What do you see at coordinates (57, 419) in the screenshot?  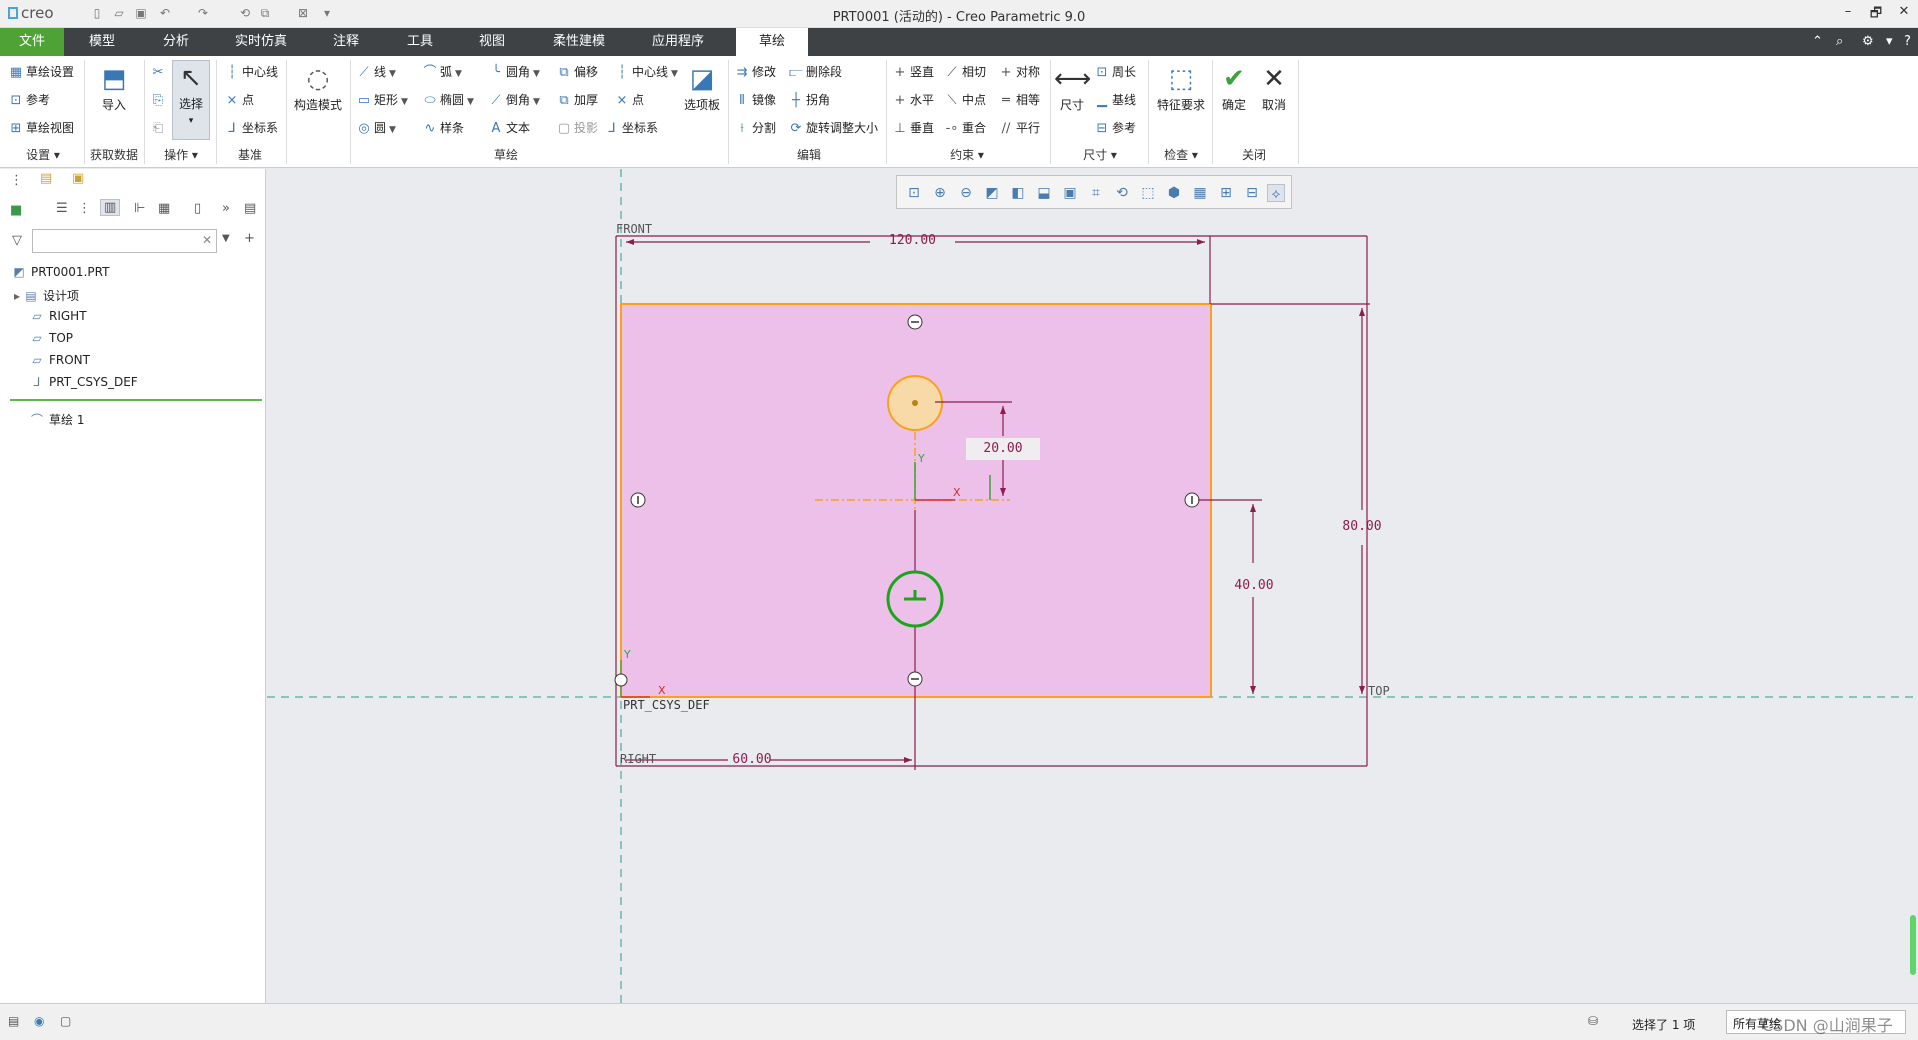 I see `tree-item-sketch: ⌒ 草绘 1` at bounding box center [57, 419].